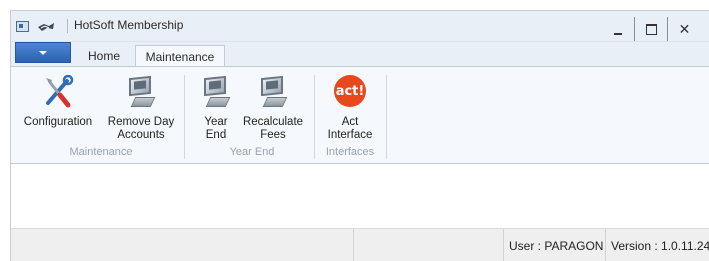  What do you see at coordinates (350, 152) in the screenshot?
I see `group-label-interfaces: Interfaces` at bounding box center [350, 152].